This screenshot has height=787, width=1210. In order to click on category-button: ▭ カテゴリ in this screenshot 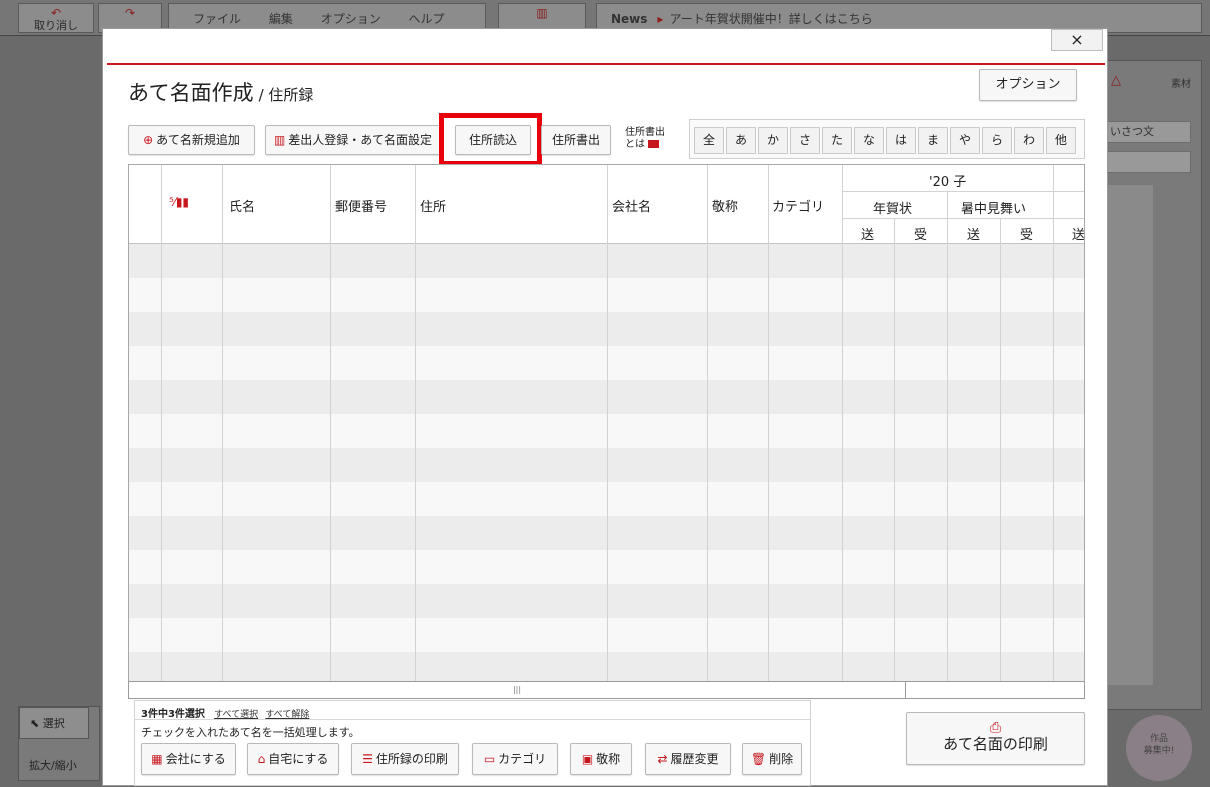, I will do `click(515, 759)`.